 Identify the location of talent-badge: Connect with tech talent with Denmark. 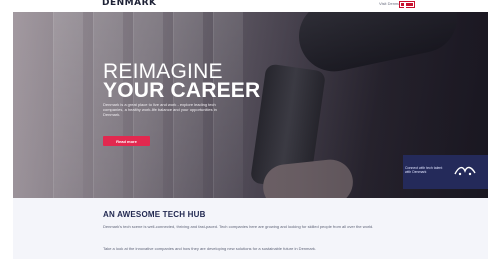
(445, 172).